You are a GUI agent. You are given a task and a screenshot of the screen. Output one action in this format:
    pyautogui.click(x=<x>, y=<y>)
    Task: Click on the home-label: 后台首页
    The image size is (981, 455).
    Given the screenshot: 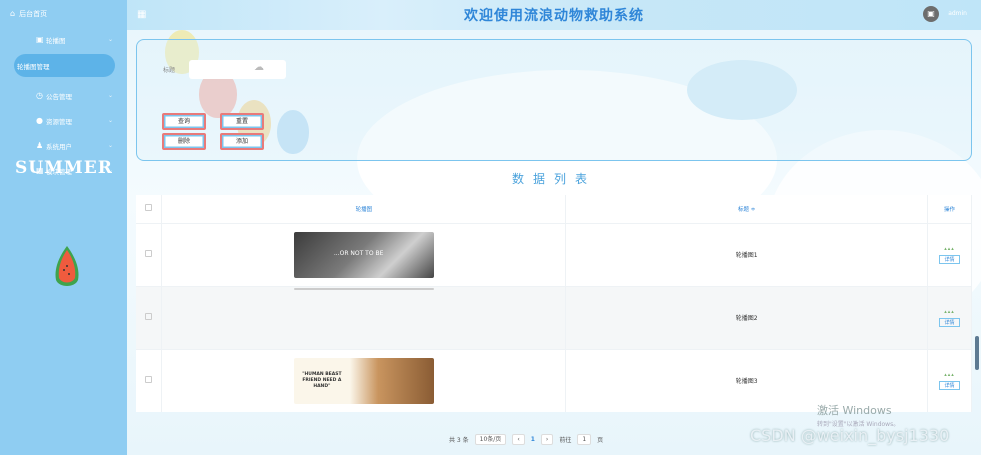 What is the action you would take?
    pyautogui.click(x=33, y=13)
    